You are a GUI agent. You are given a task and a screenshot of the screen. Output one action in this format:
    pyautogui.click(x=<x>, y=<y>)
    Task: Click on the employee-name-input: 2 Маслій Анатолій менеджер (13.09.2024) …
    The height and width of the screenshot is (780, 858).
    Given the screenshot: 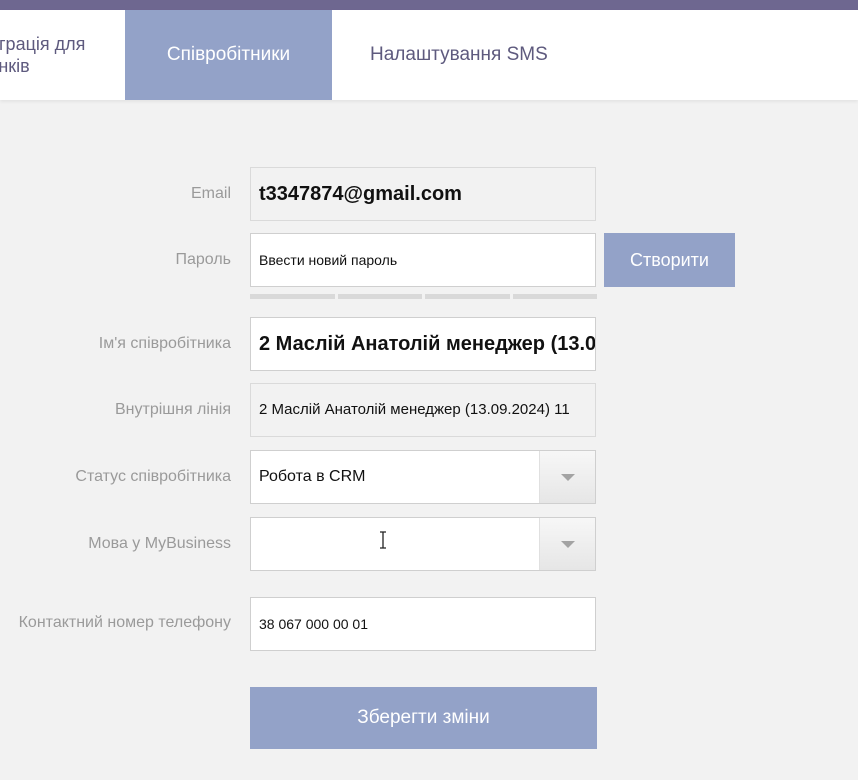 What is the action you would take?
    pyautogui.click(x=423, y=344)
    